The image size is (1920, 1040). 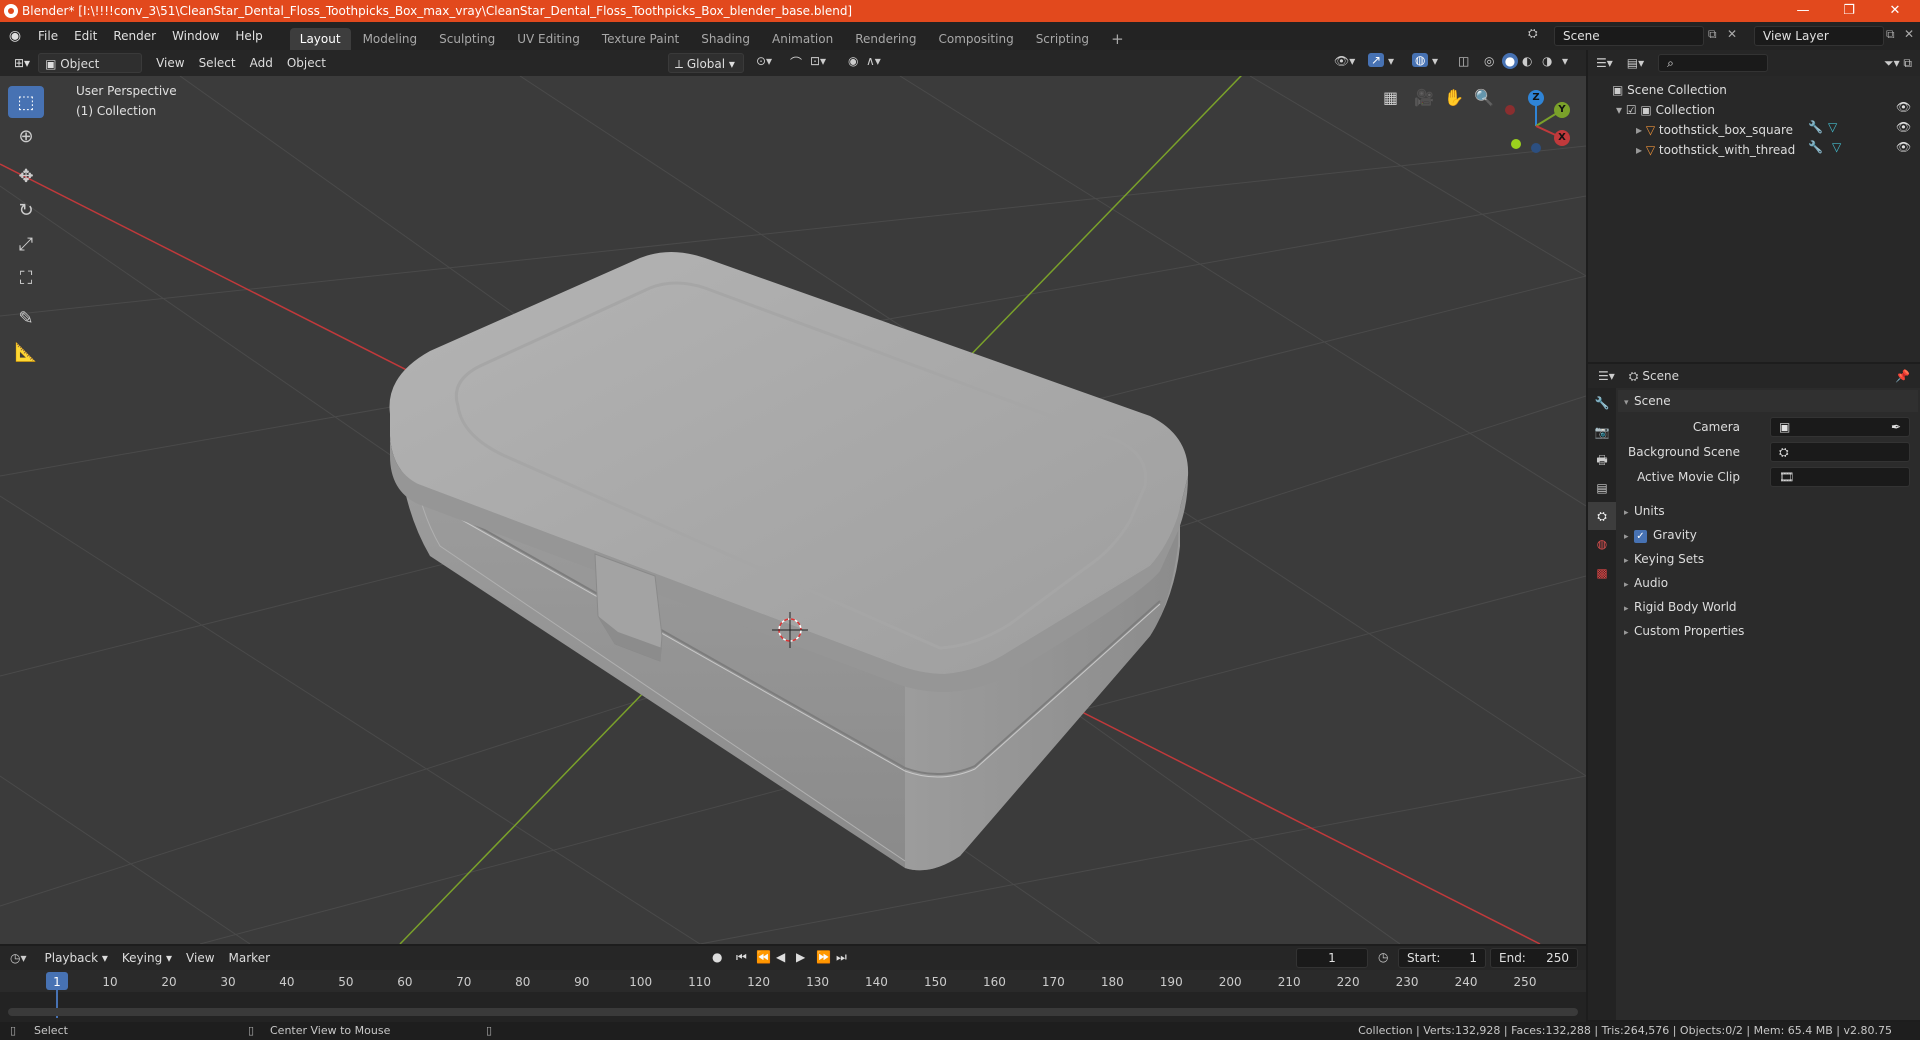 What do you see at coordinates (26, 102) in the screenshot?
I see `select-box-tool: ⬚` at bounding box center [26, 102].